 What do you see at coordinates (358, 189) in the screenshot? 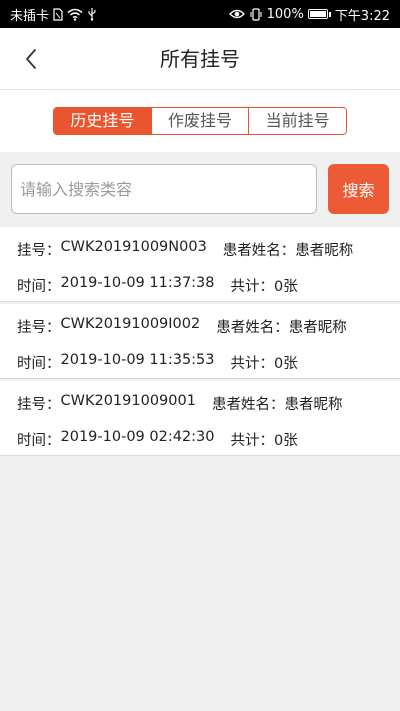
I see `search-button: 搜索` at bounding box center [358, 189].